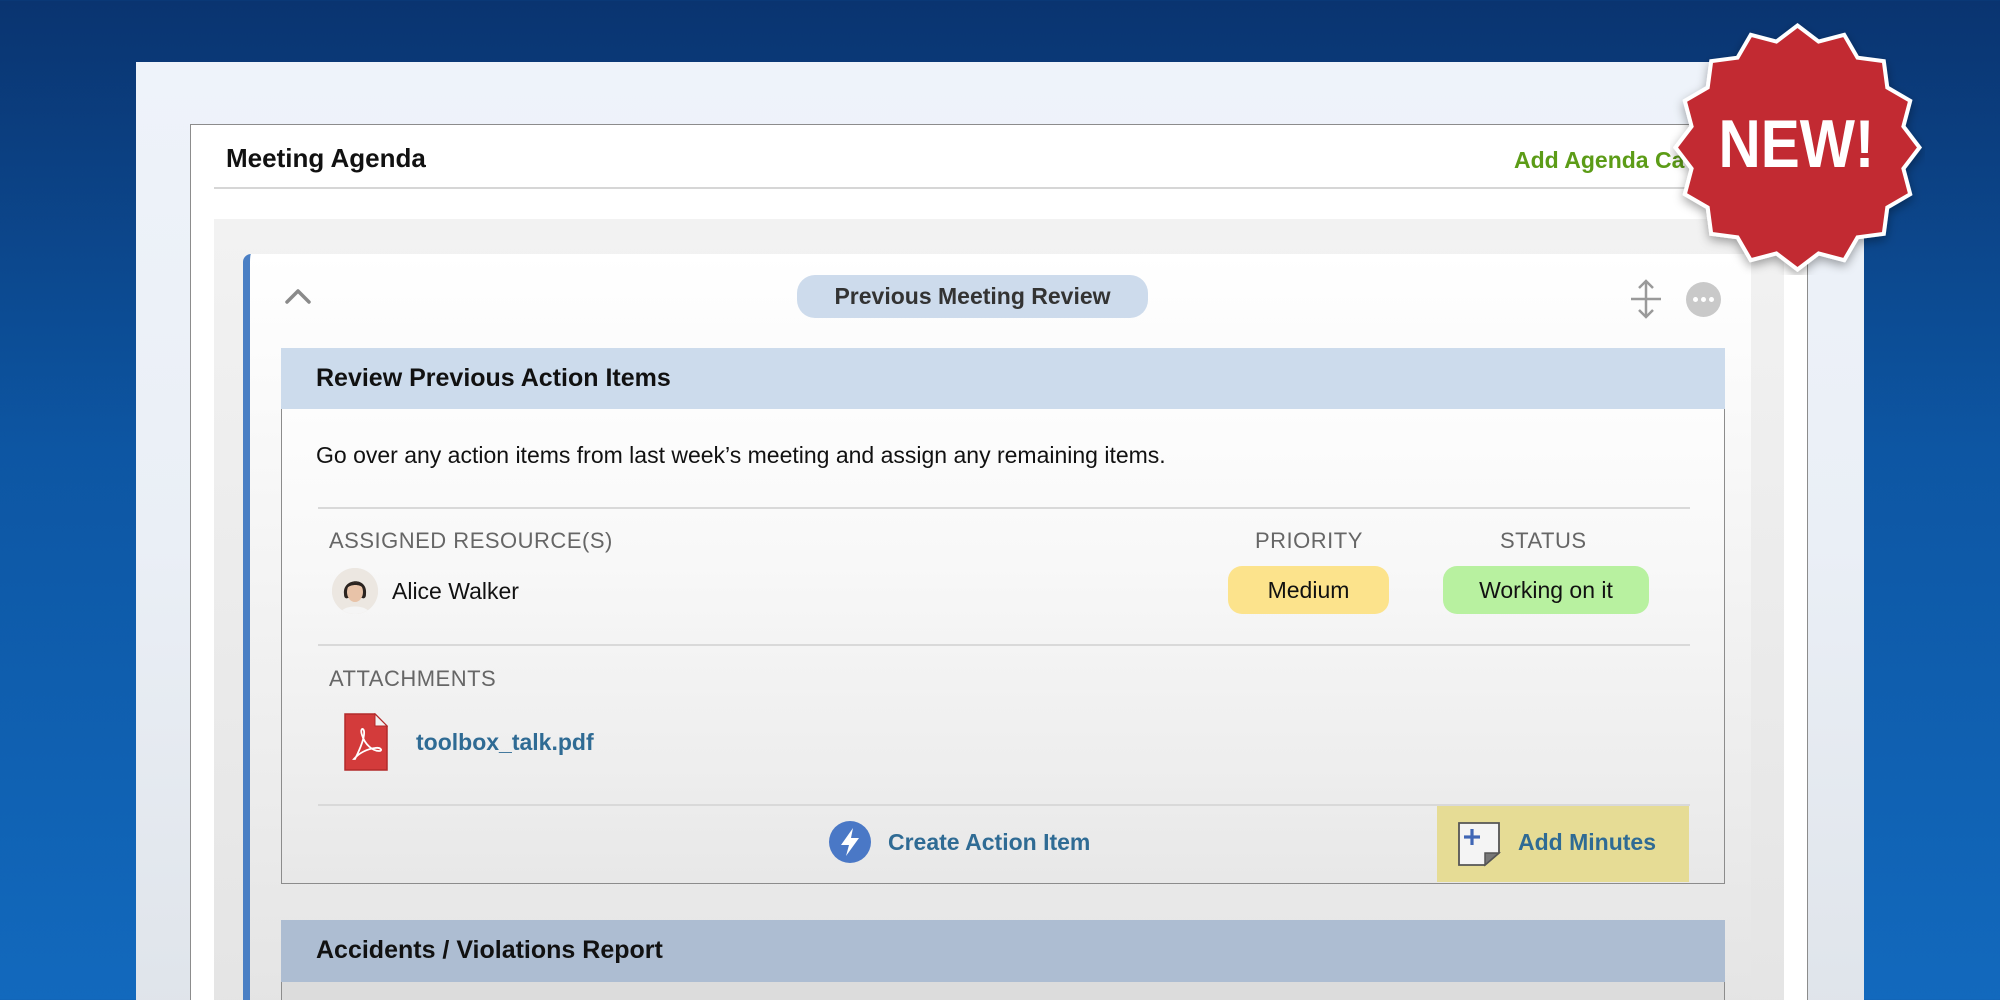 This screenshot has height=1000, width=2000. What do you see at coordinates (972, 296) in the screenshot?
I see `category-title: Previous Meeting Review` at bounding box center [972, 296].